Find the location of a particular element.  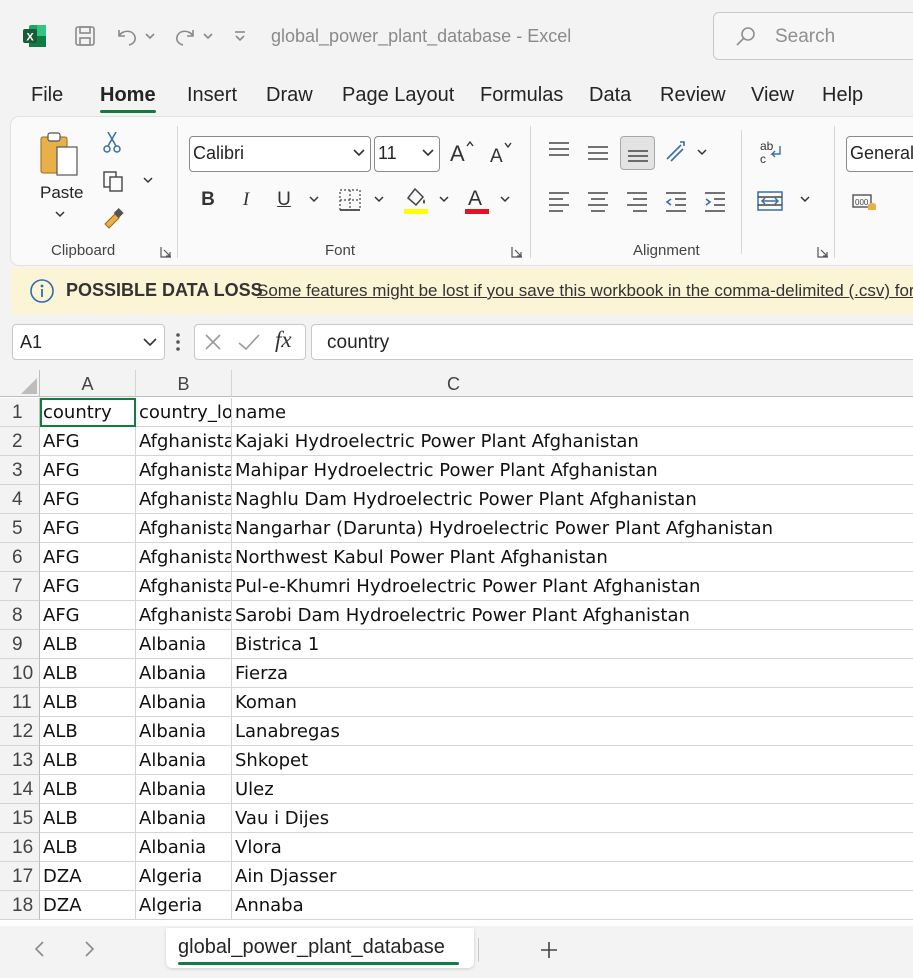

row-header: 14 is located at coordinates (20, 789).